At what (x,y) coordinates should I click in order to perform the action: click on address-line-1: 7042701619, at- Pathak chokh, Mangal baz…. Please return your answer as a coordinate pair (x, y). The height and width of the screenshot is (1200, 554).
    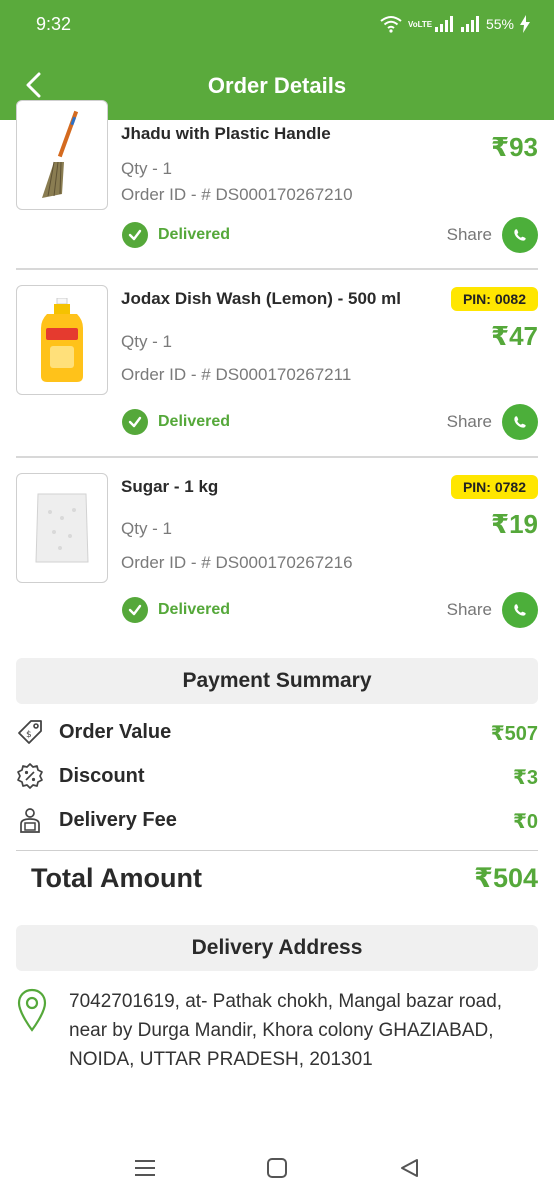
    Looking at the image, I should click on (286, 1001).